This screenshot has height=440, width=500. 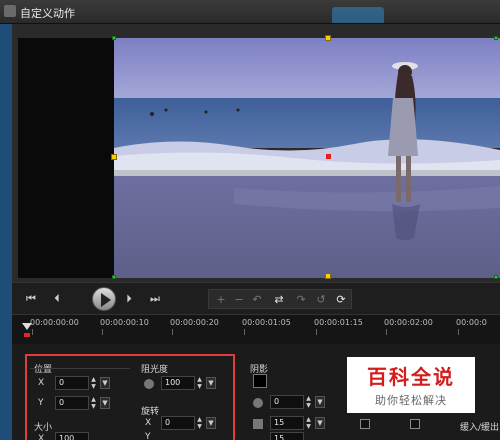 What do you see at coordinates (221, 300) in the screenshot?
I see `add-keyframe-icon: +` at bounding box center [221, 300].